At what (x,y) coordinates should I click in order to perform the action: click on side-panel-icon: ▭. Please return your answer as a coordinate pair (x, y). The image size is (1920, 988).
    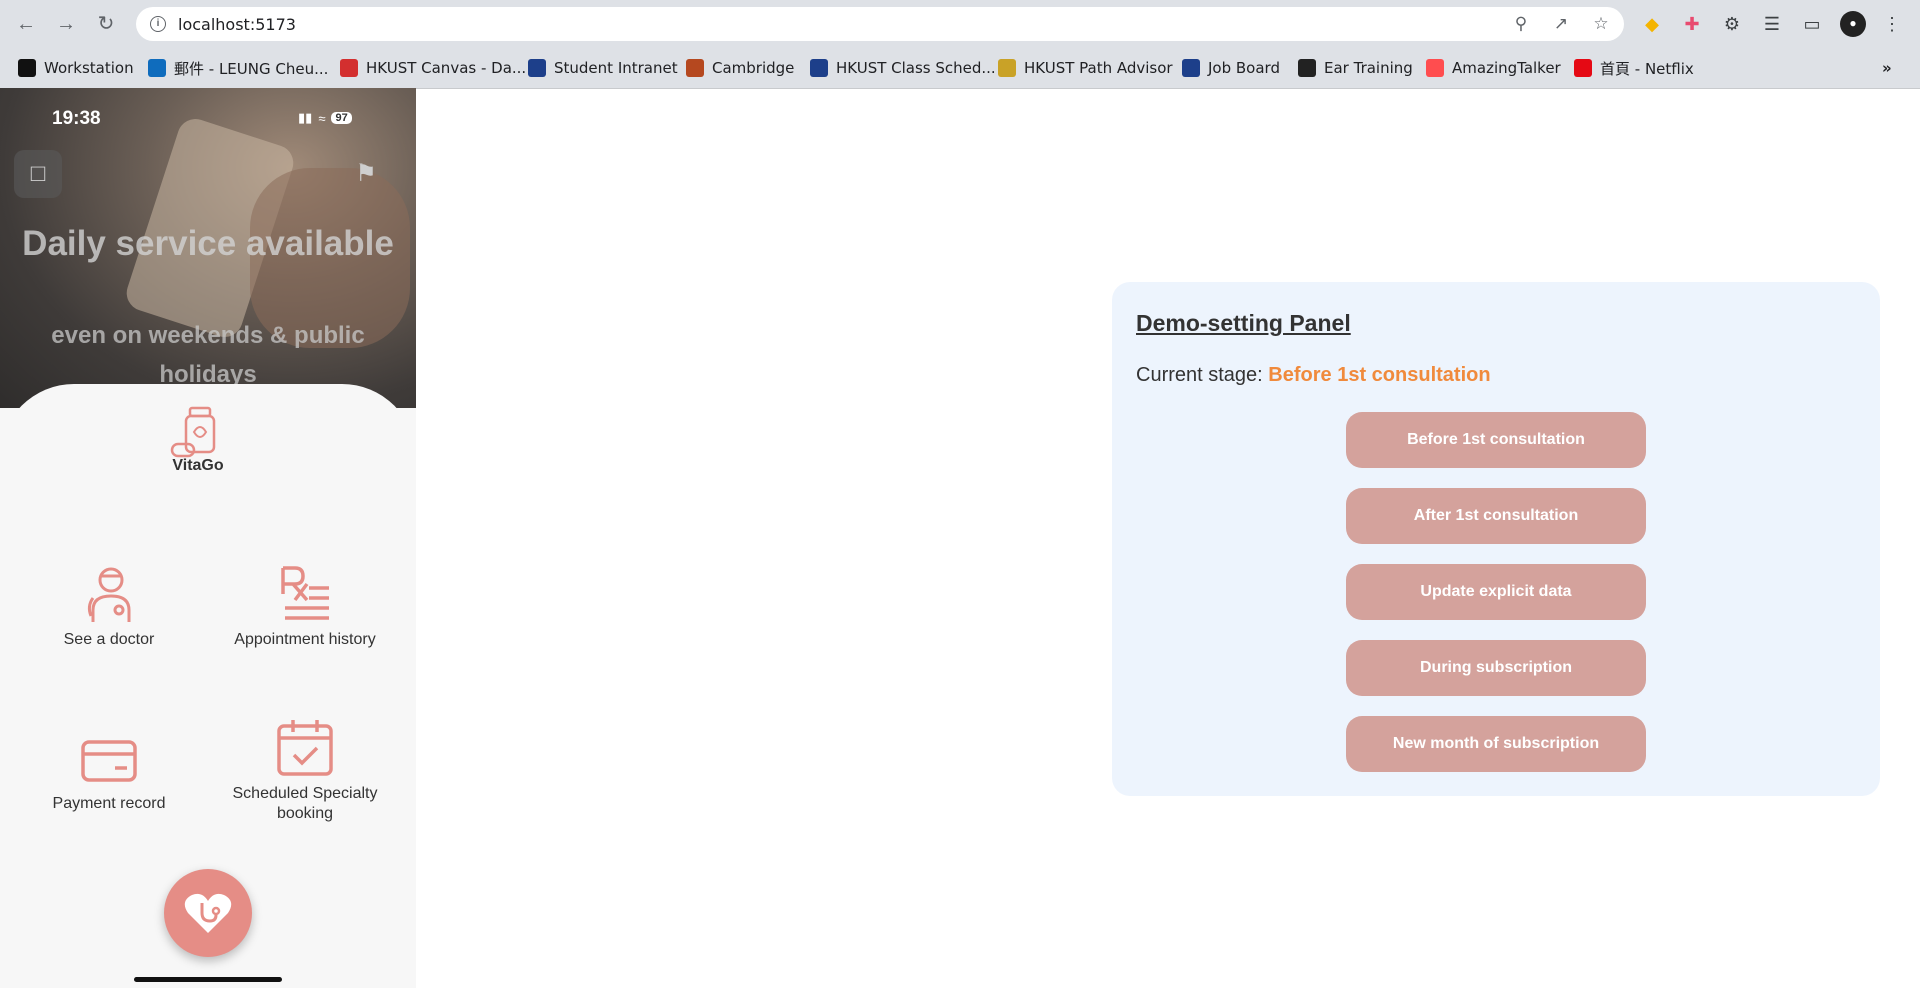
    Looking at the image, I should click on (1812, 24).